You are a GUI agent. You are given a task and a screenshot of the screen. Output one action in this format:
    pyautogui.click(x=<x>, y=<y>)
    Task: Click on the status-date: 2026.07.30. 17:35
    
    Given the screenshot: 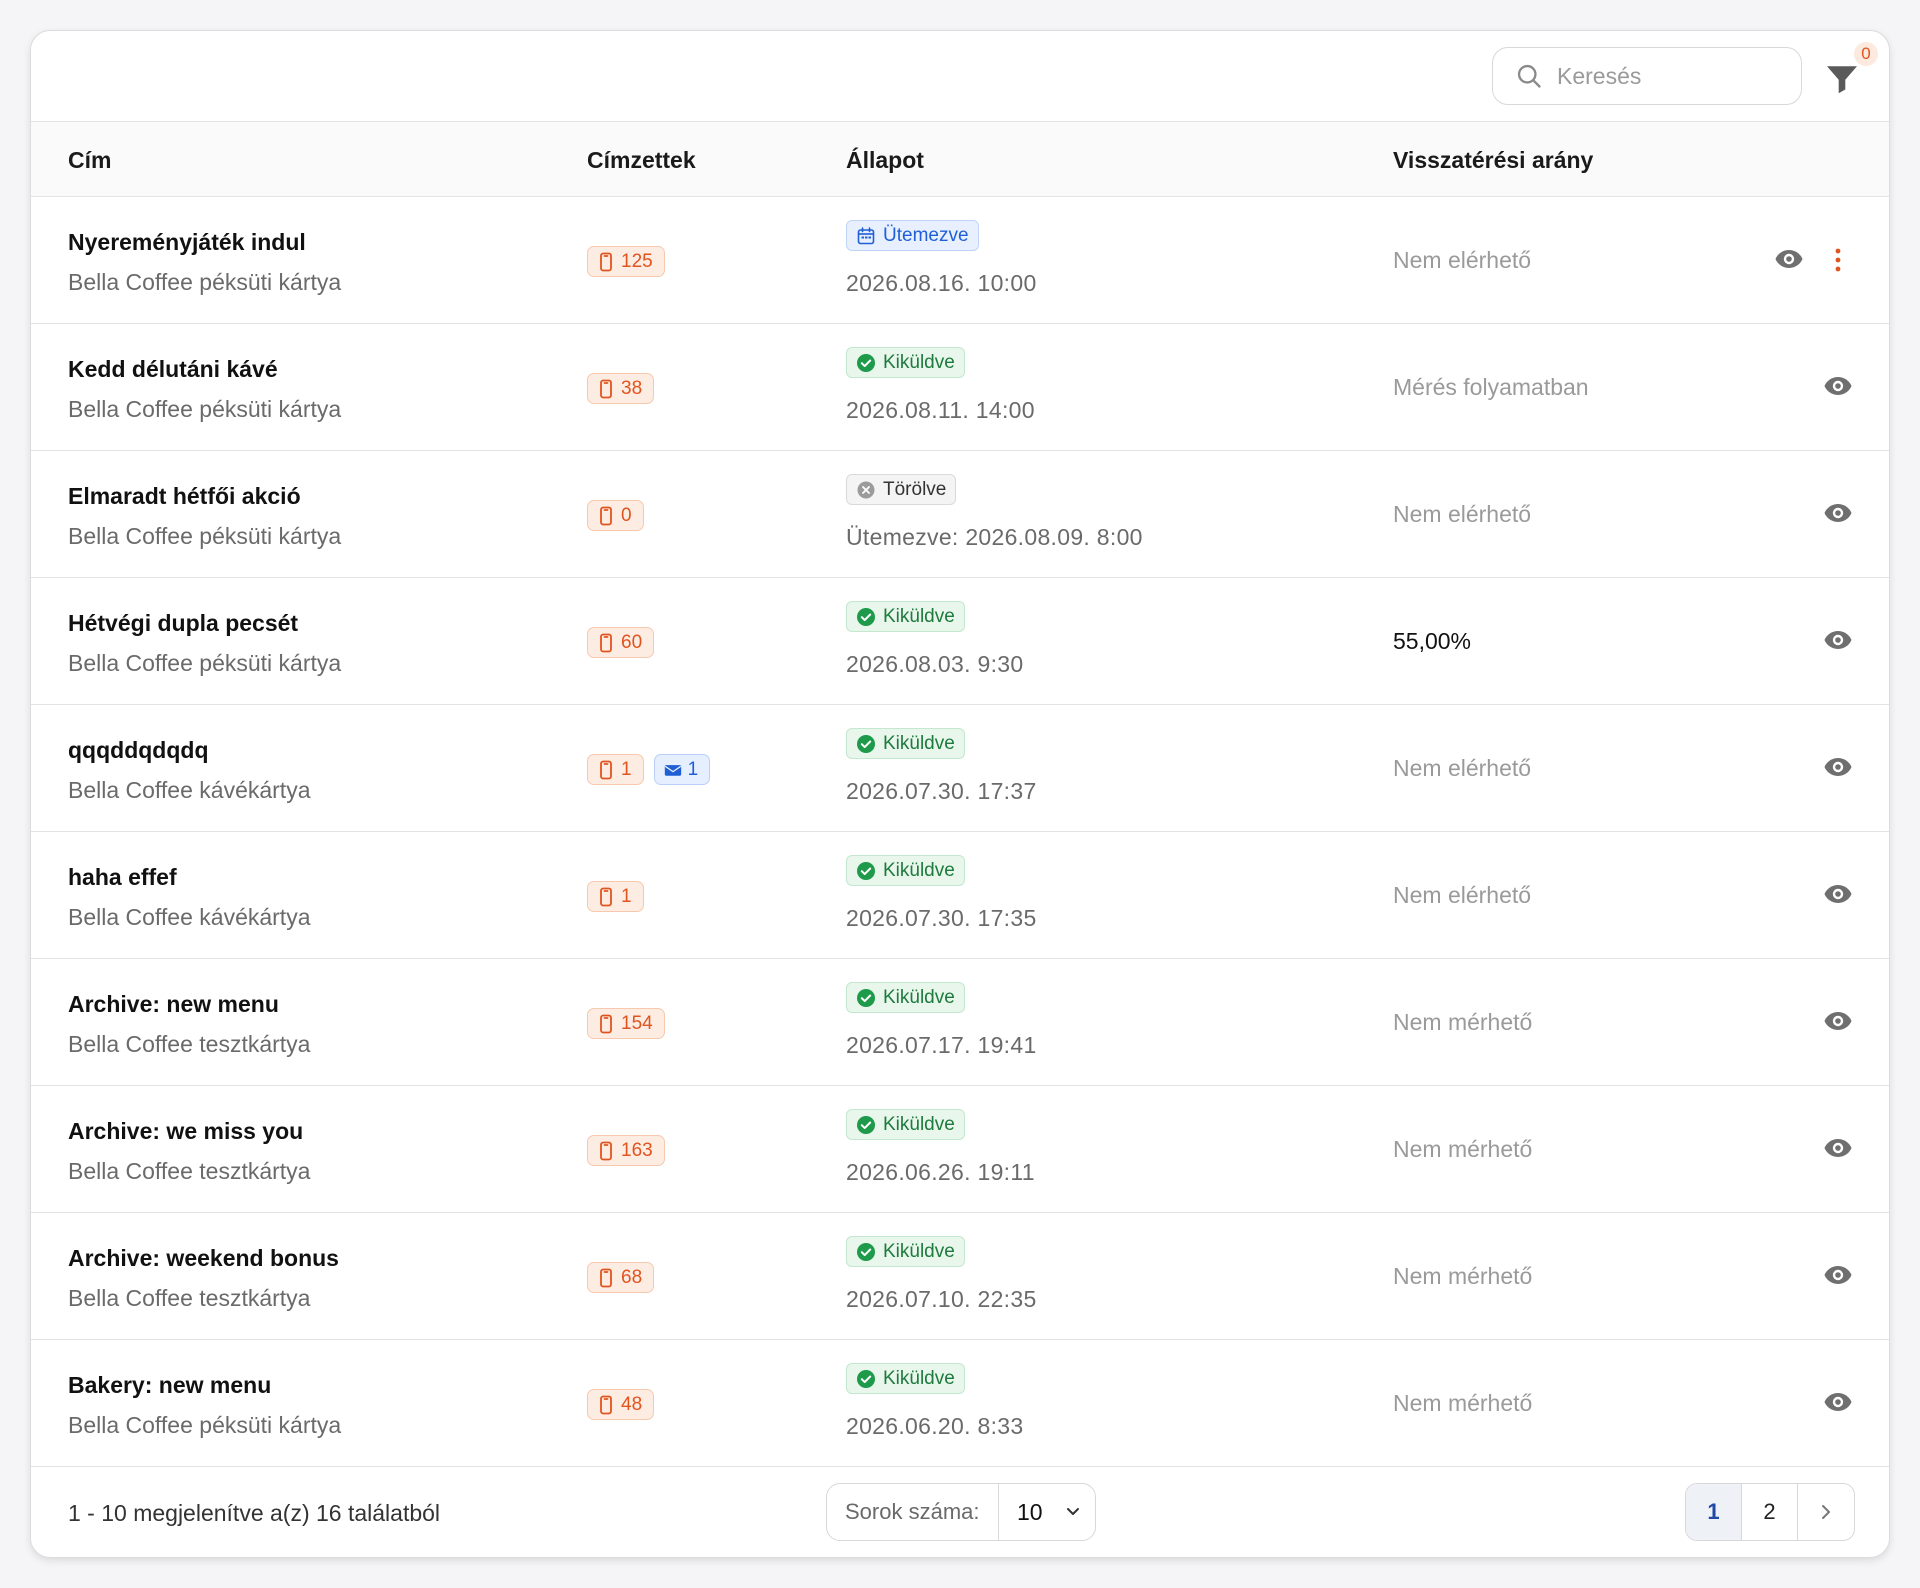 What is the action you would take?
    pyautogui.click(x=941, y=918)
    